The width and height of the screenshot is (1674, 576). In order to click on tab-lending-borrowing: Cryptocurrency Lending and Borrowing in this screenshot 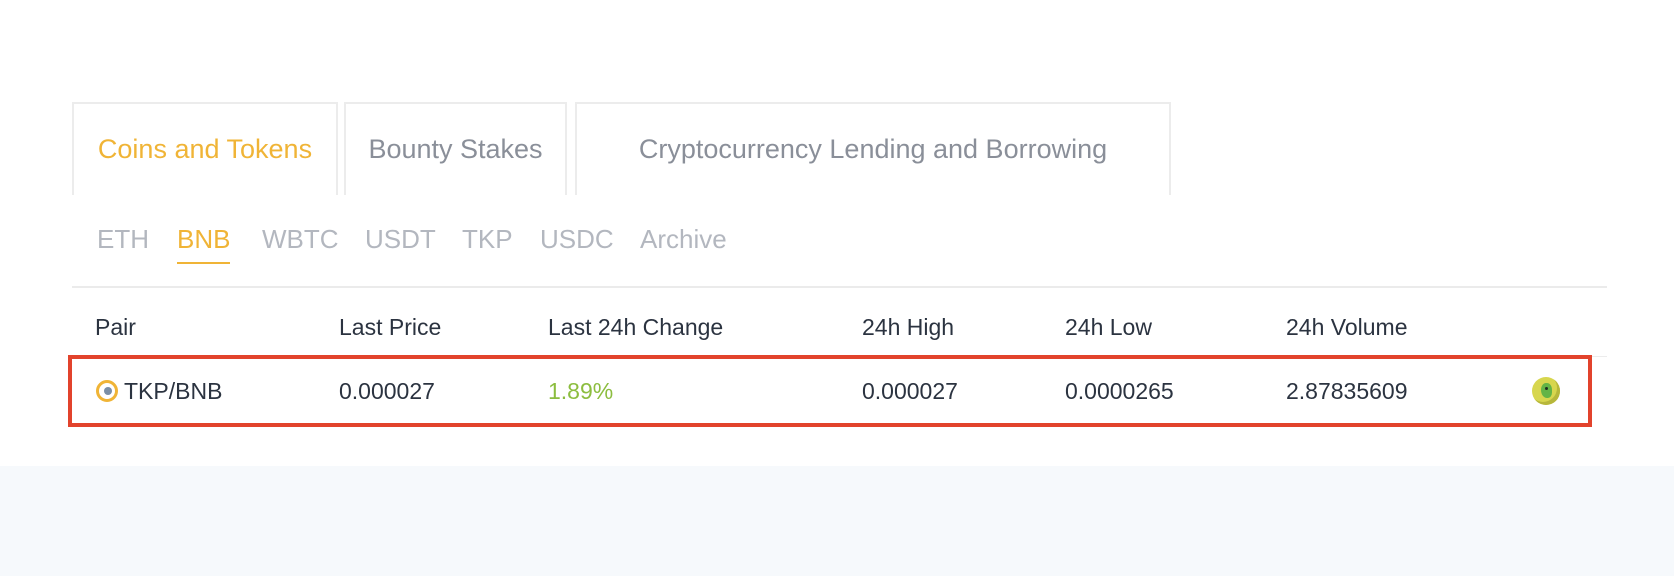, I will do `click(873, 148)`.